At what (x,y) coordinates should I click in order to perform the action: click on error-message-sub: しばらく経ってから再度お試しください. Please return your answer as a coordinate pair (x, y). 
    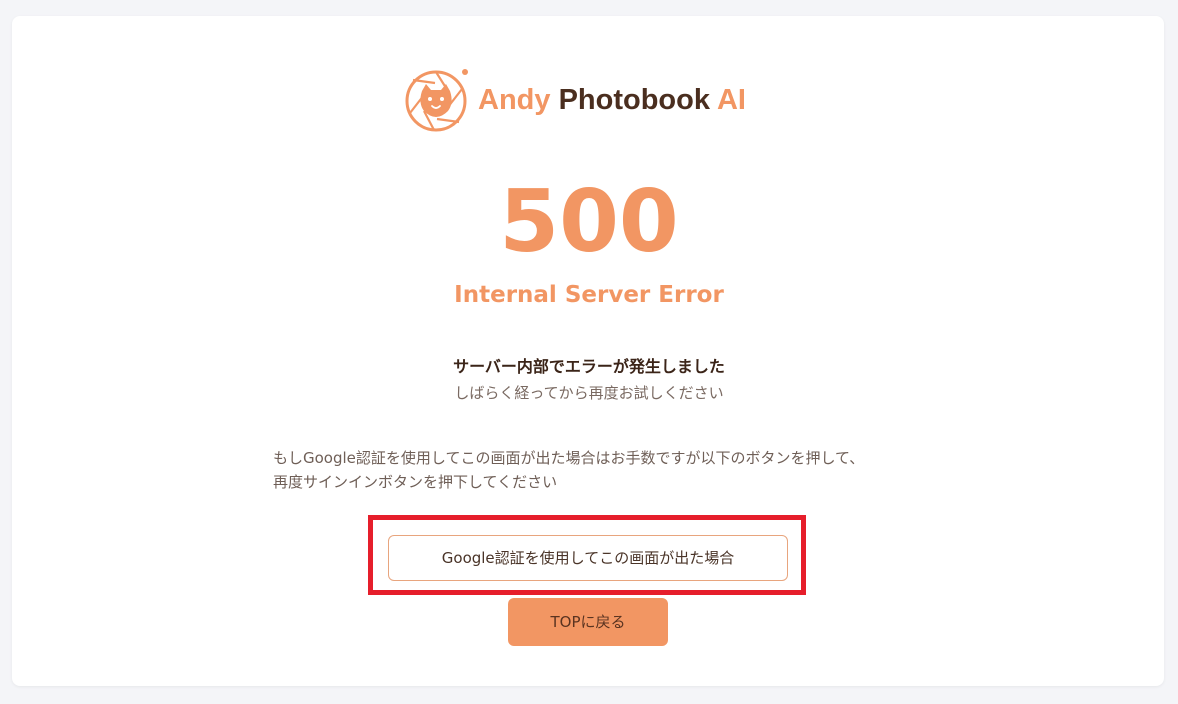
    Looking at the image, I should click on (589, 393).